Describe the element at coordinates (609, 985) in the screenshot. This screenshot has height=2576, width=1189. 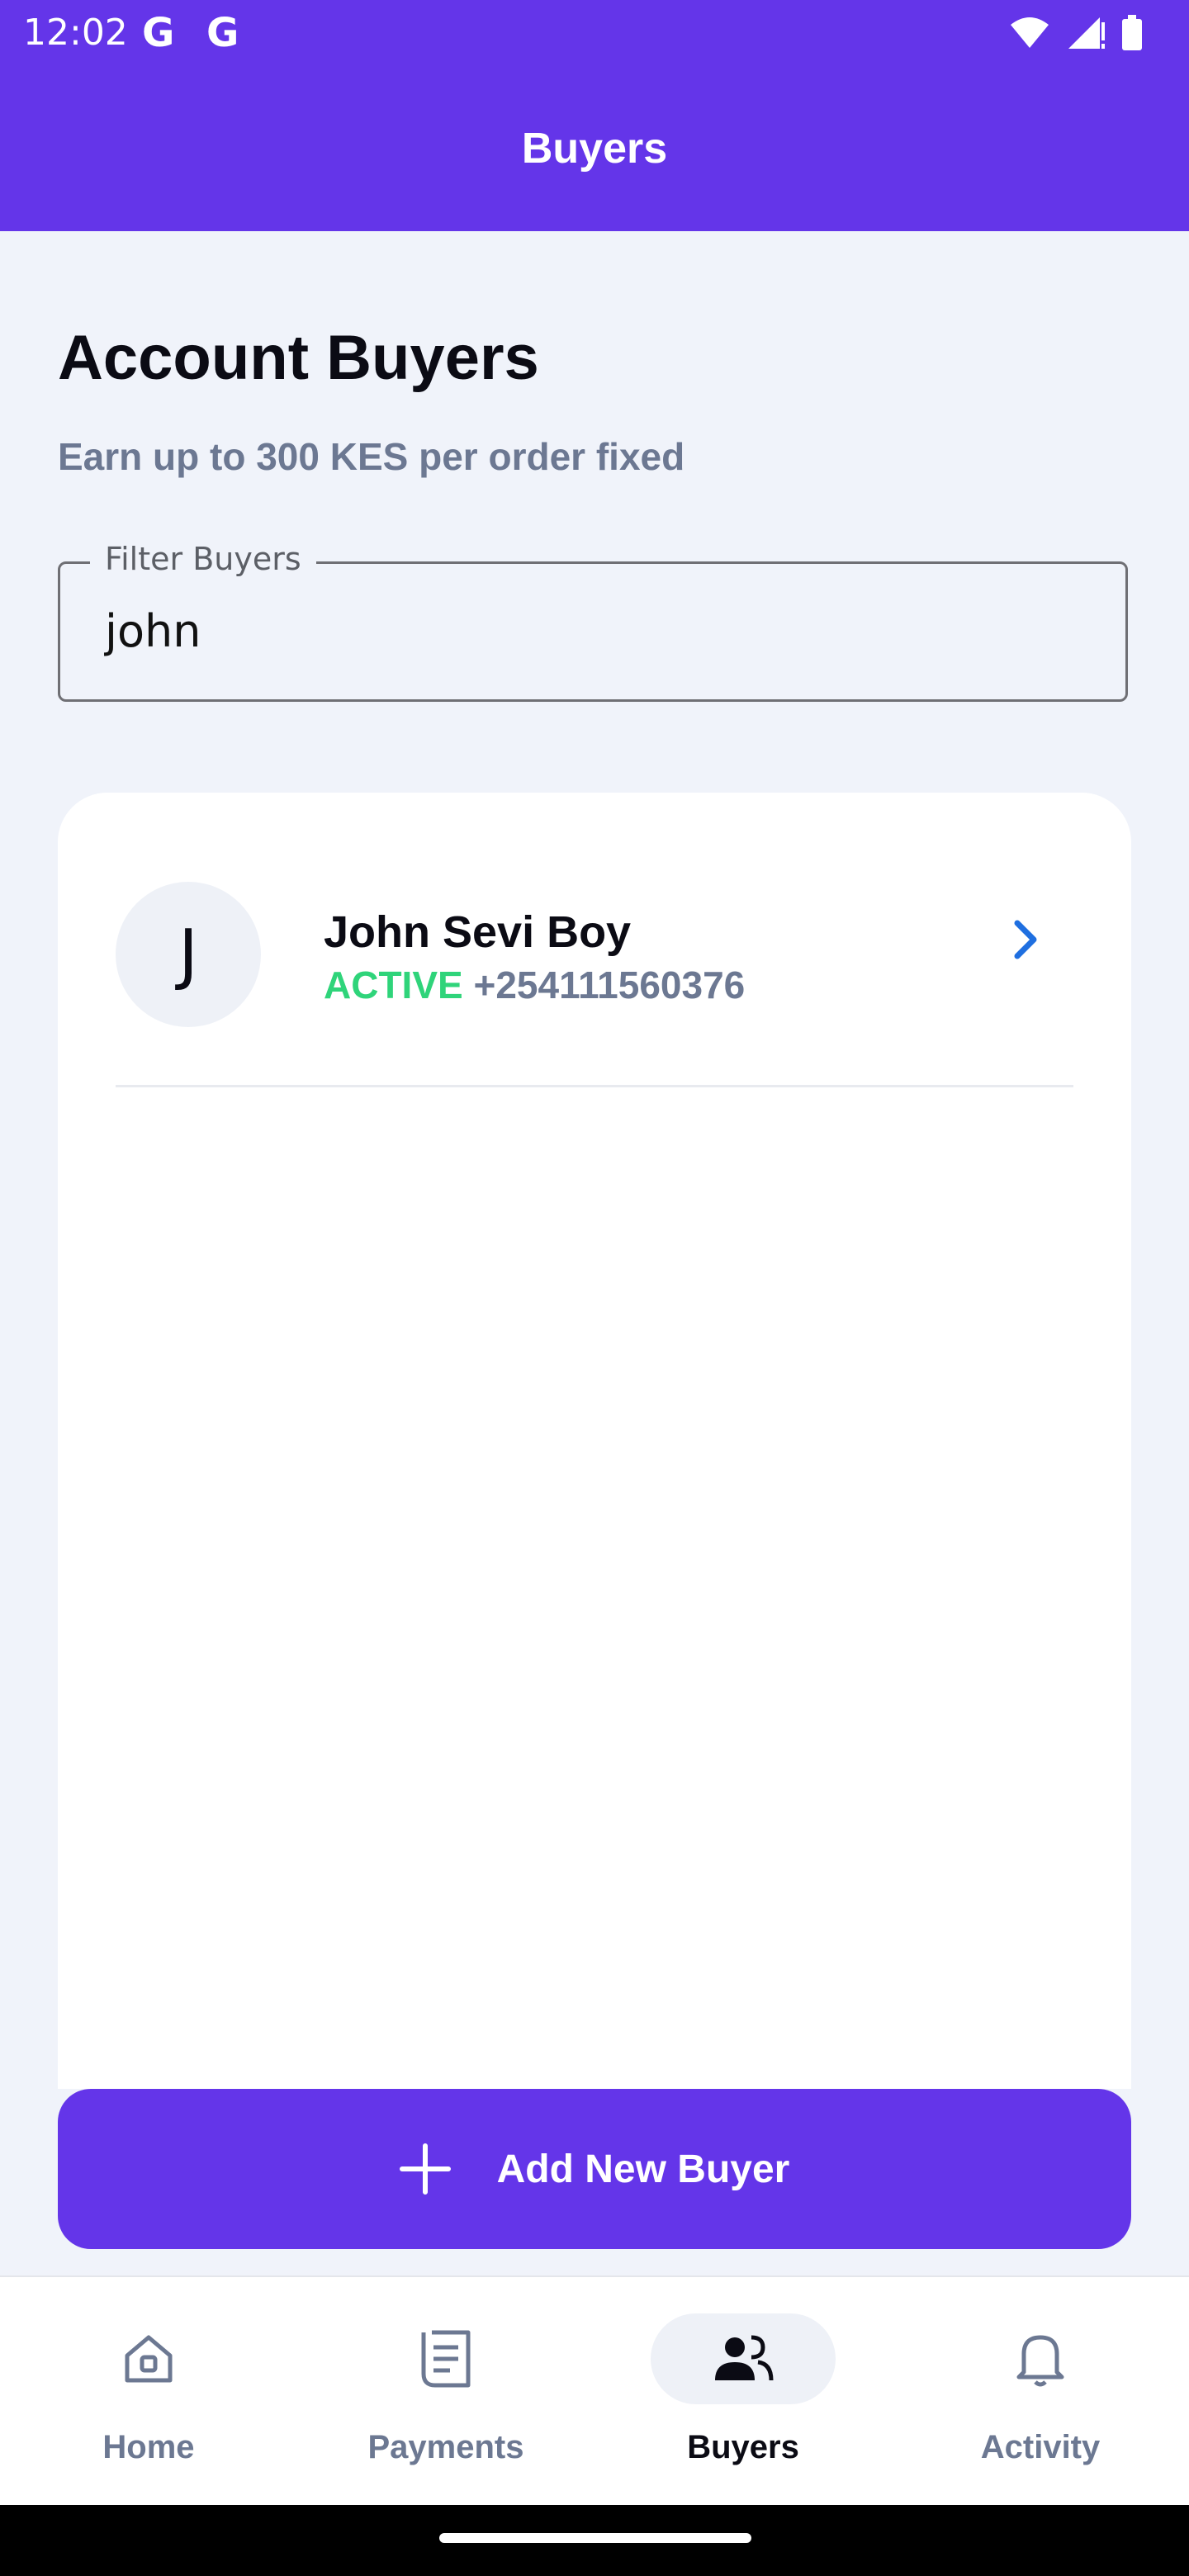
I see `buyer-phone: +254111560376` at that location.